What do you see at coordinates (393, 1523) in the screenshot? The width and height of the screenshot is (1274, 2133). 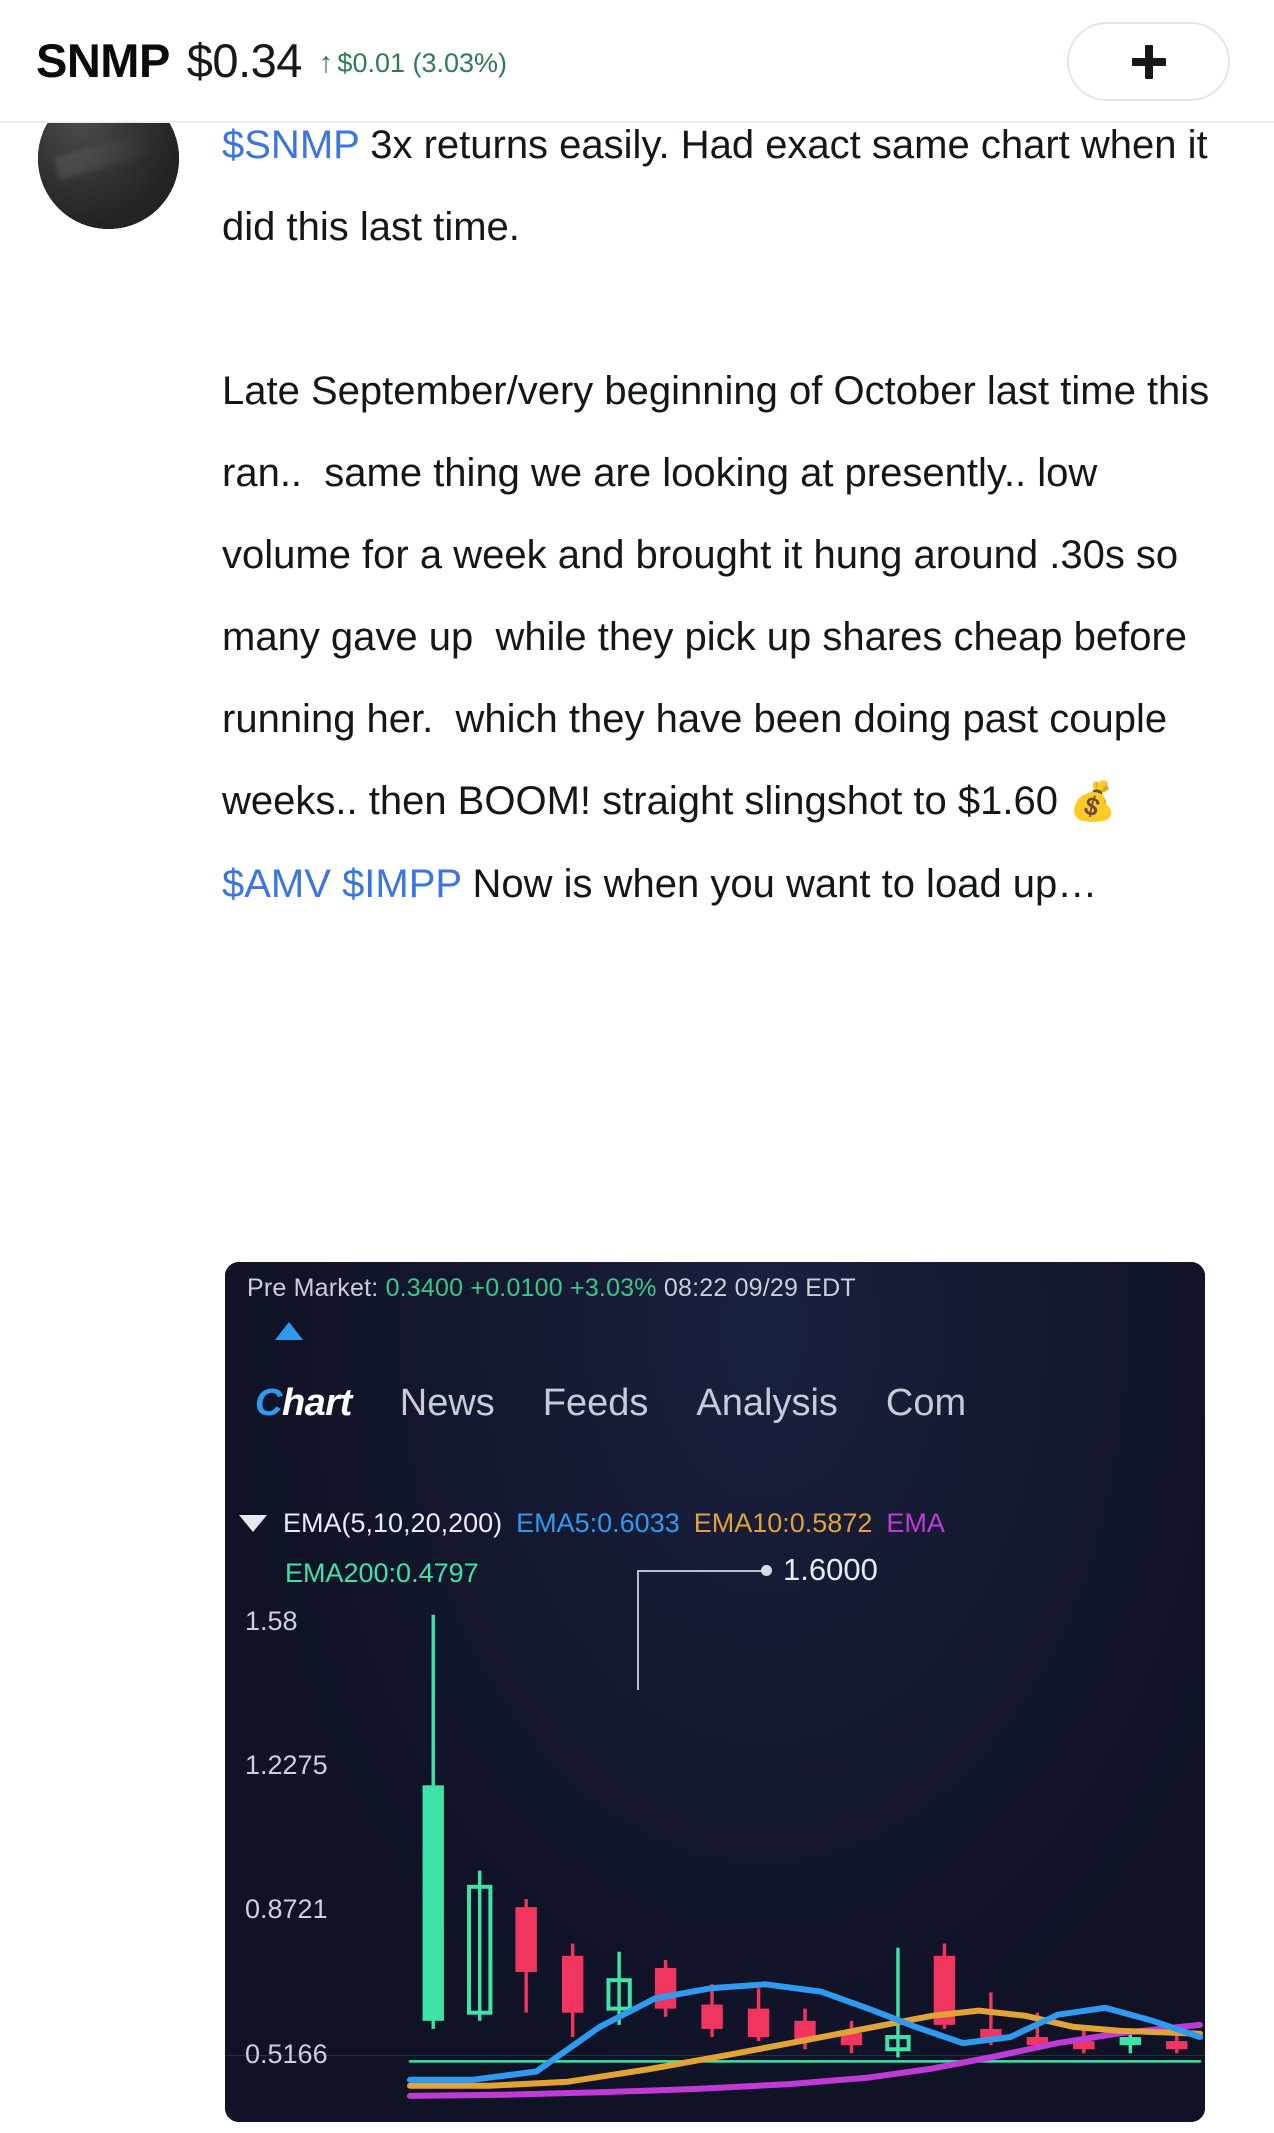 I see `ema-legend-title: EMA(5,10,20,200)` at bounding box center [393, 1523].